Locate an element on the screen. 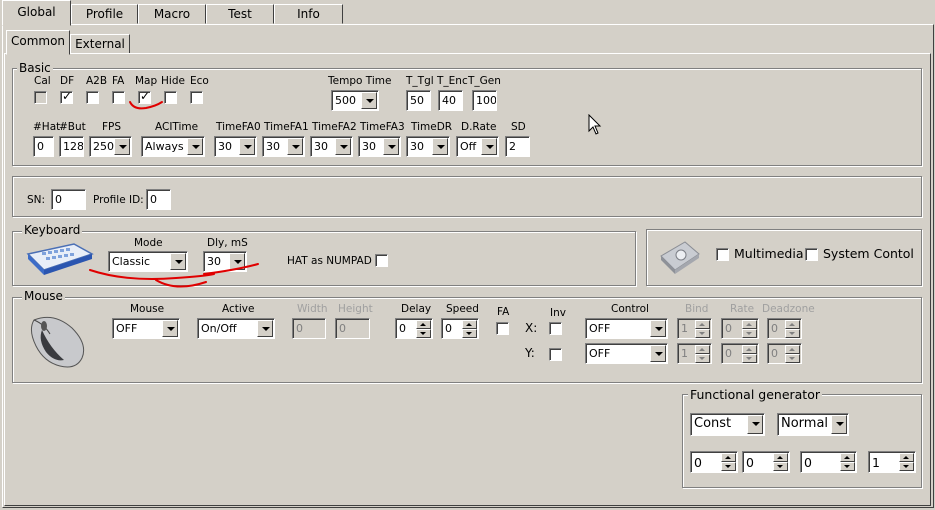 Image resolution: width=935 pixels, height=510 pixels. acitime-select: Always is located at coordinates (173, 146).